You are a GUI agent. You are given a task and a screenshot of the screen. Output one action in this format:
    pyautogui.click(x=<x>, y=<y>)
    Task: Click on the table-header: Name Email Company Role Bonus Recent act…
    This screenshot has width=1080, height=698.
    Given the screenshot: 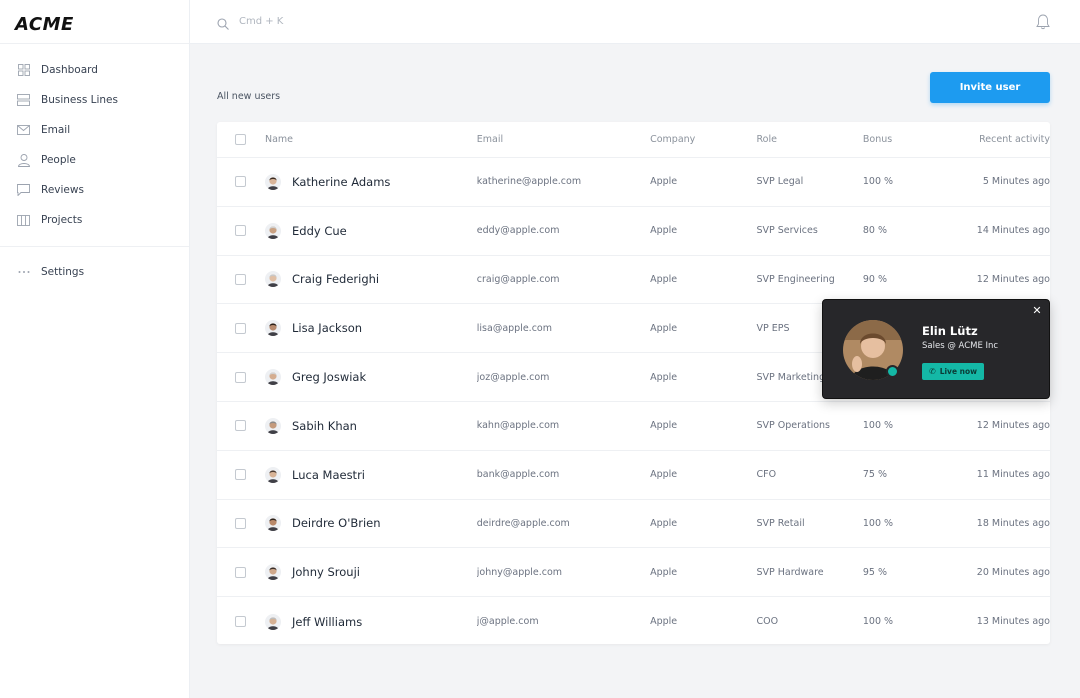 What is the action you would take?
    pyautogui.click(x=633, y=140)
    